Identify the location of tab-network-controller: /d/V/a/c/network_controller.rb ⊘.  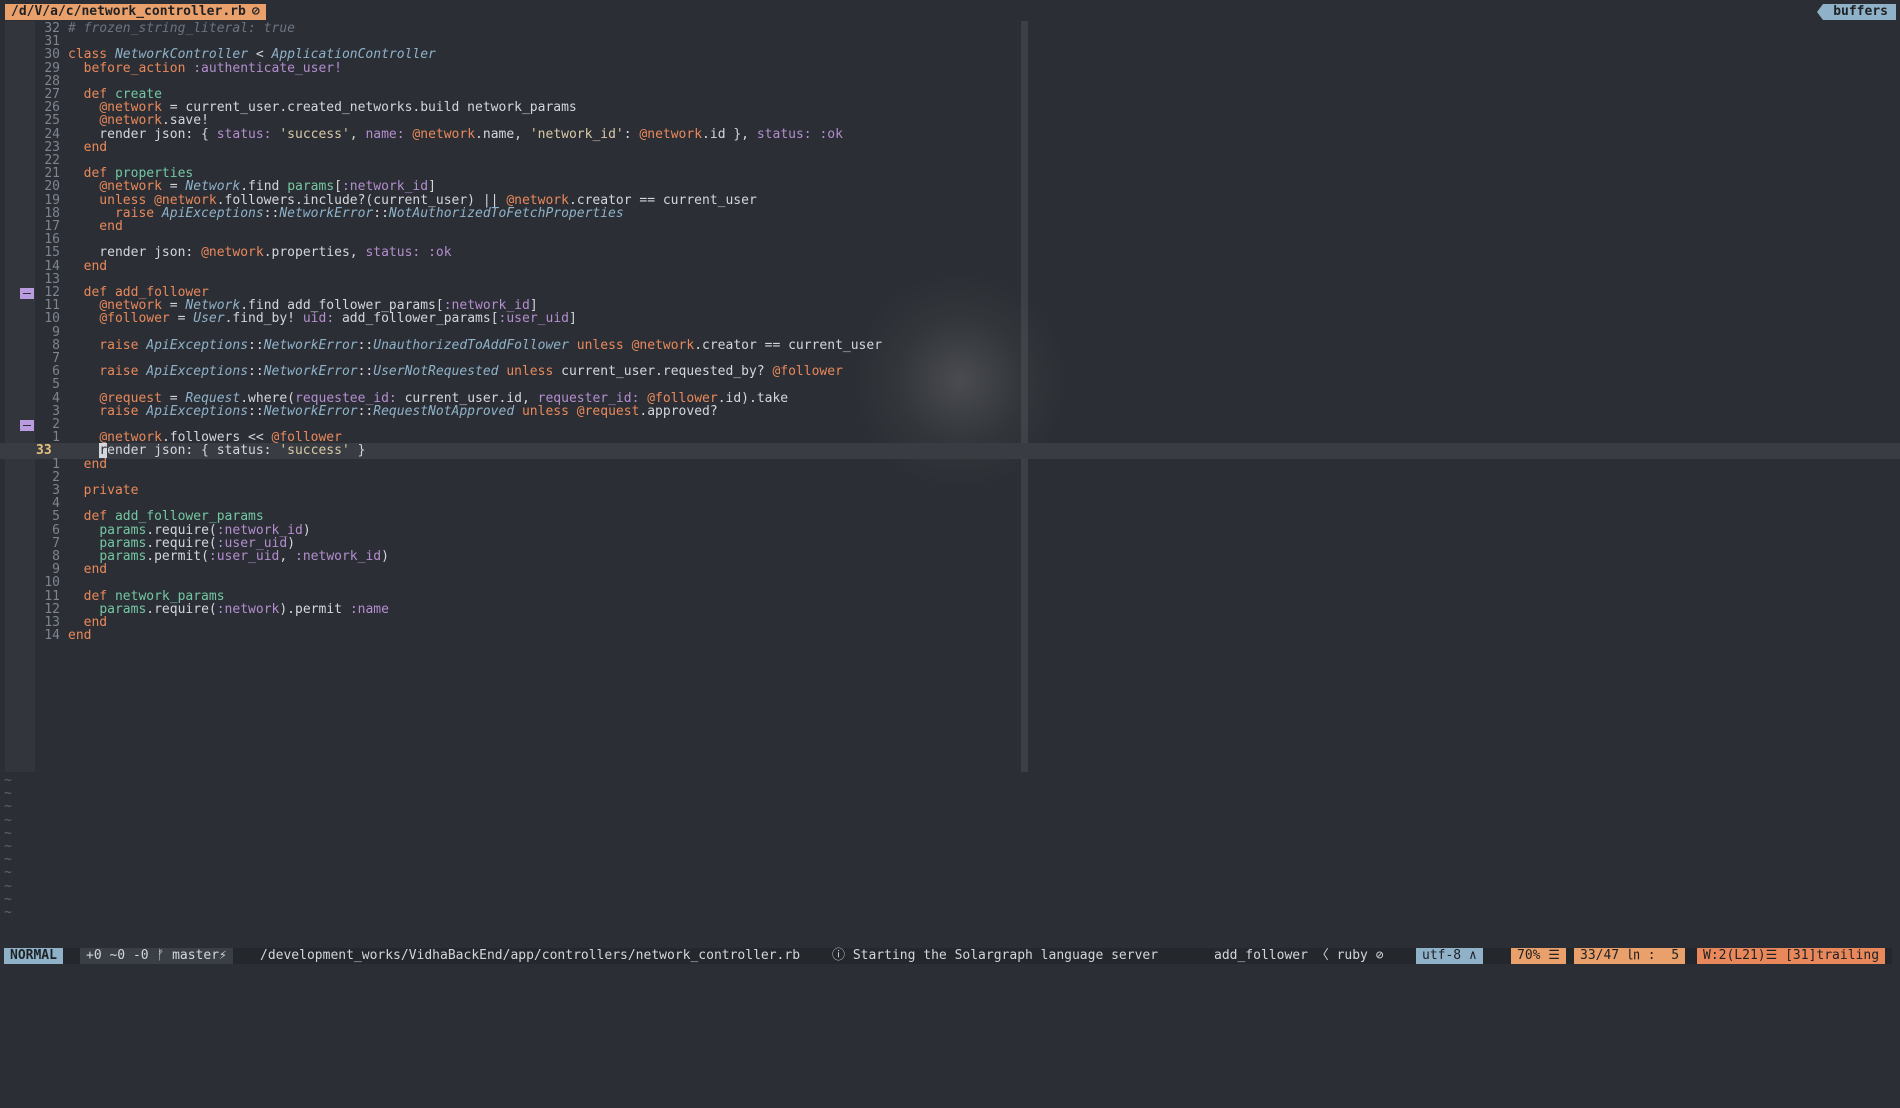
(135, 12).